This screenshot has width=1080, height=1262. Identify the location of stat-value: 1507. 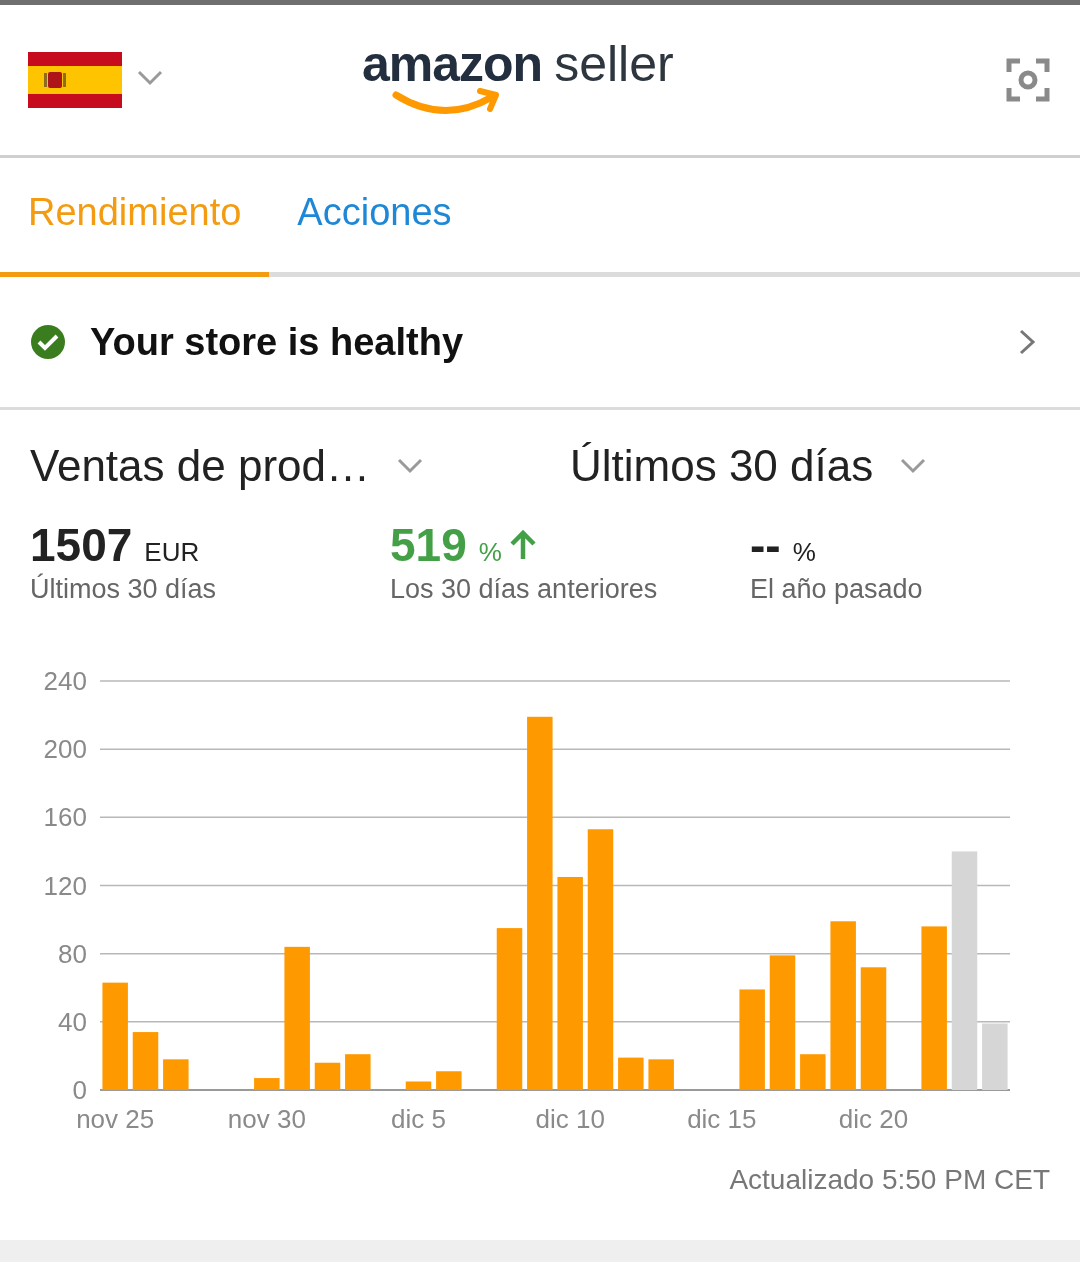
(81, 545).